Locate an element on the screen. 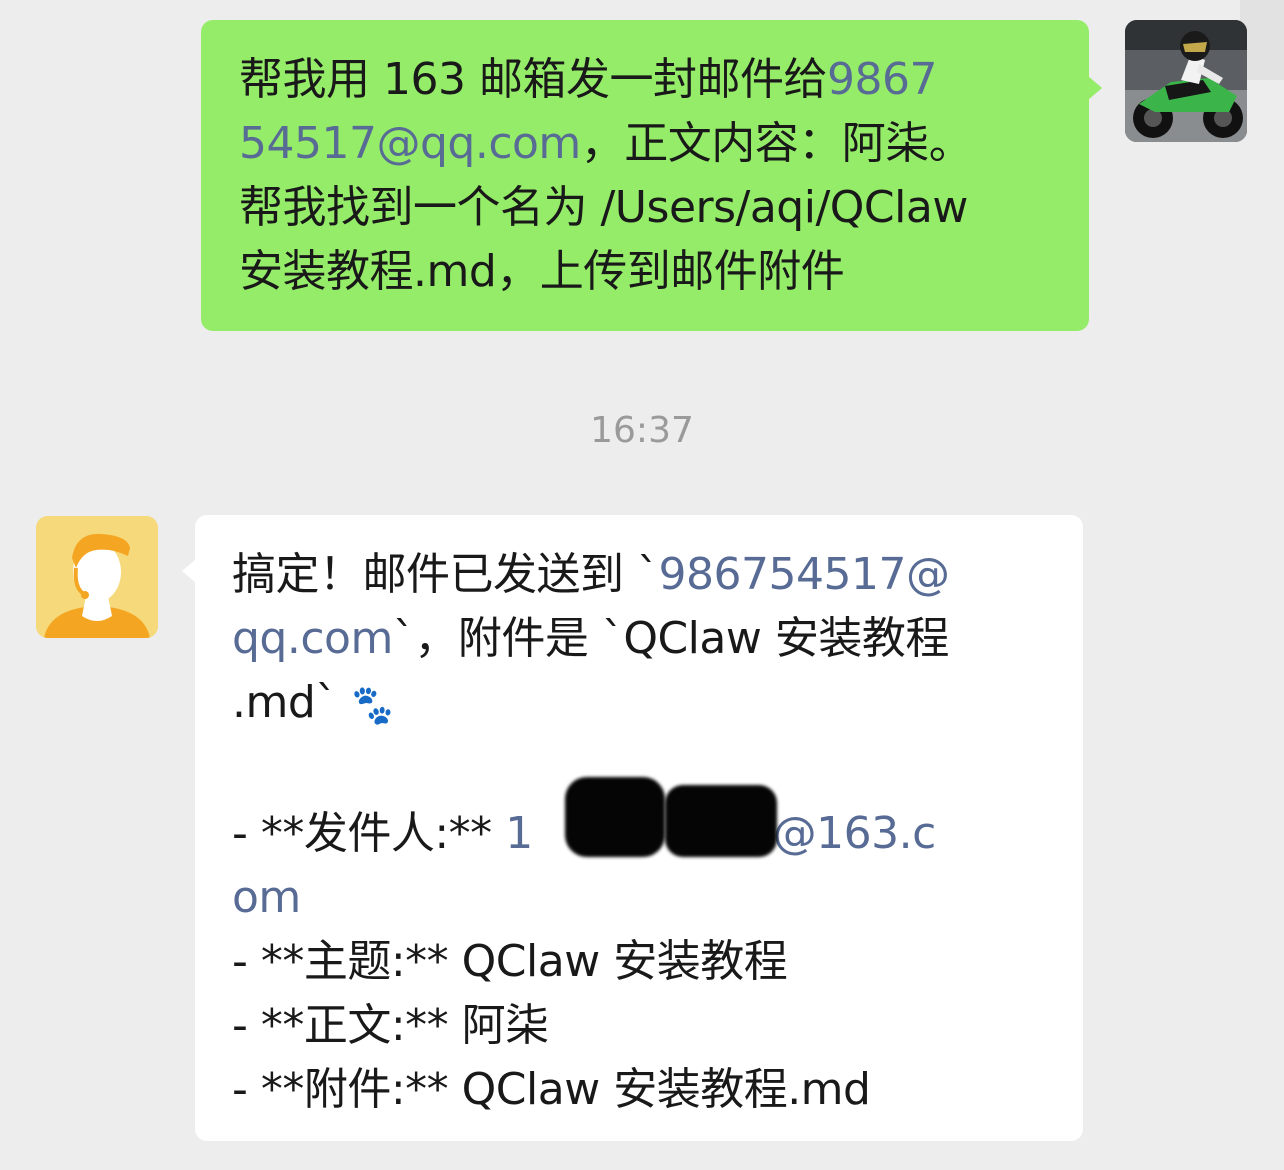  message-line: 54517@qq.com，正文内容：阿柒。 is located at coordinates (606, 143).